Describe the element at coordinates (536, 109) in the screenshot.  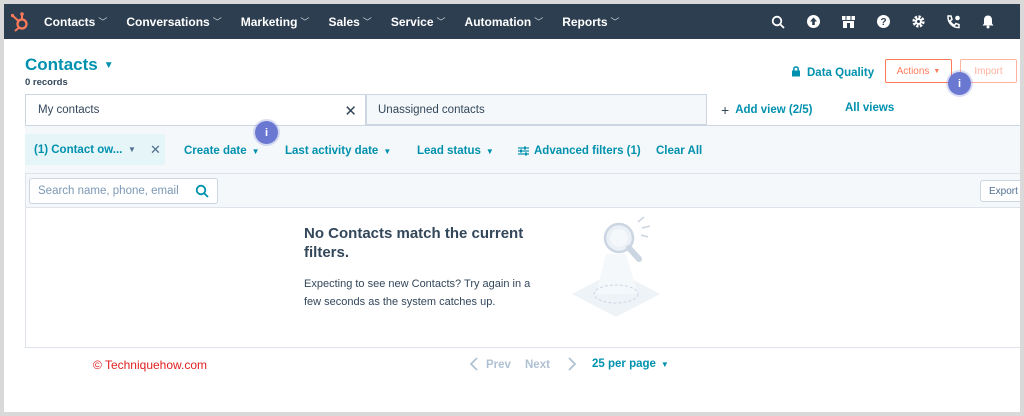
I see `tab-unassigned-contacts: Unassigned contacts` at that location.